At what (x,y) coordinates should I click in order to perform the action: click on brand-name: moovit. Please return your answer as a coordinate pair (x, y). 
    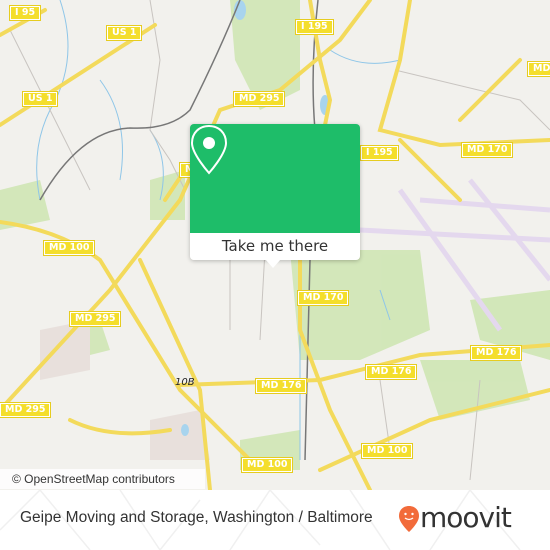
    Looking at the image, I should click on (466, 517).